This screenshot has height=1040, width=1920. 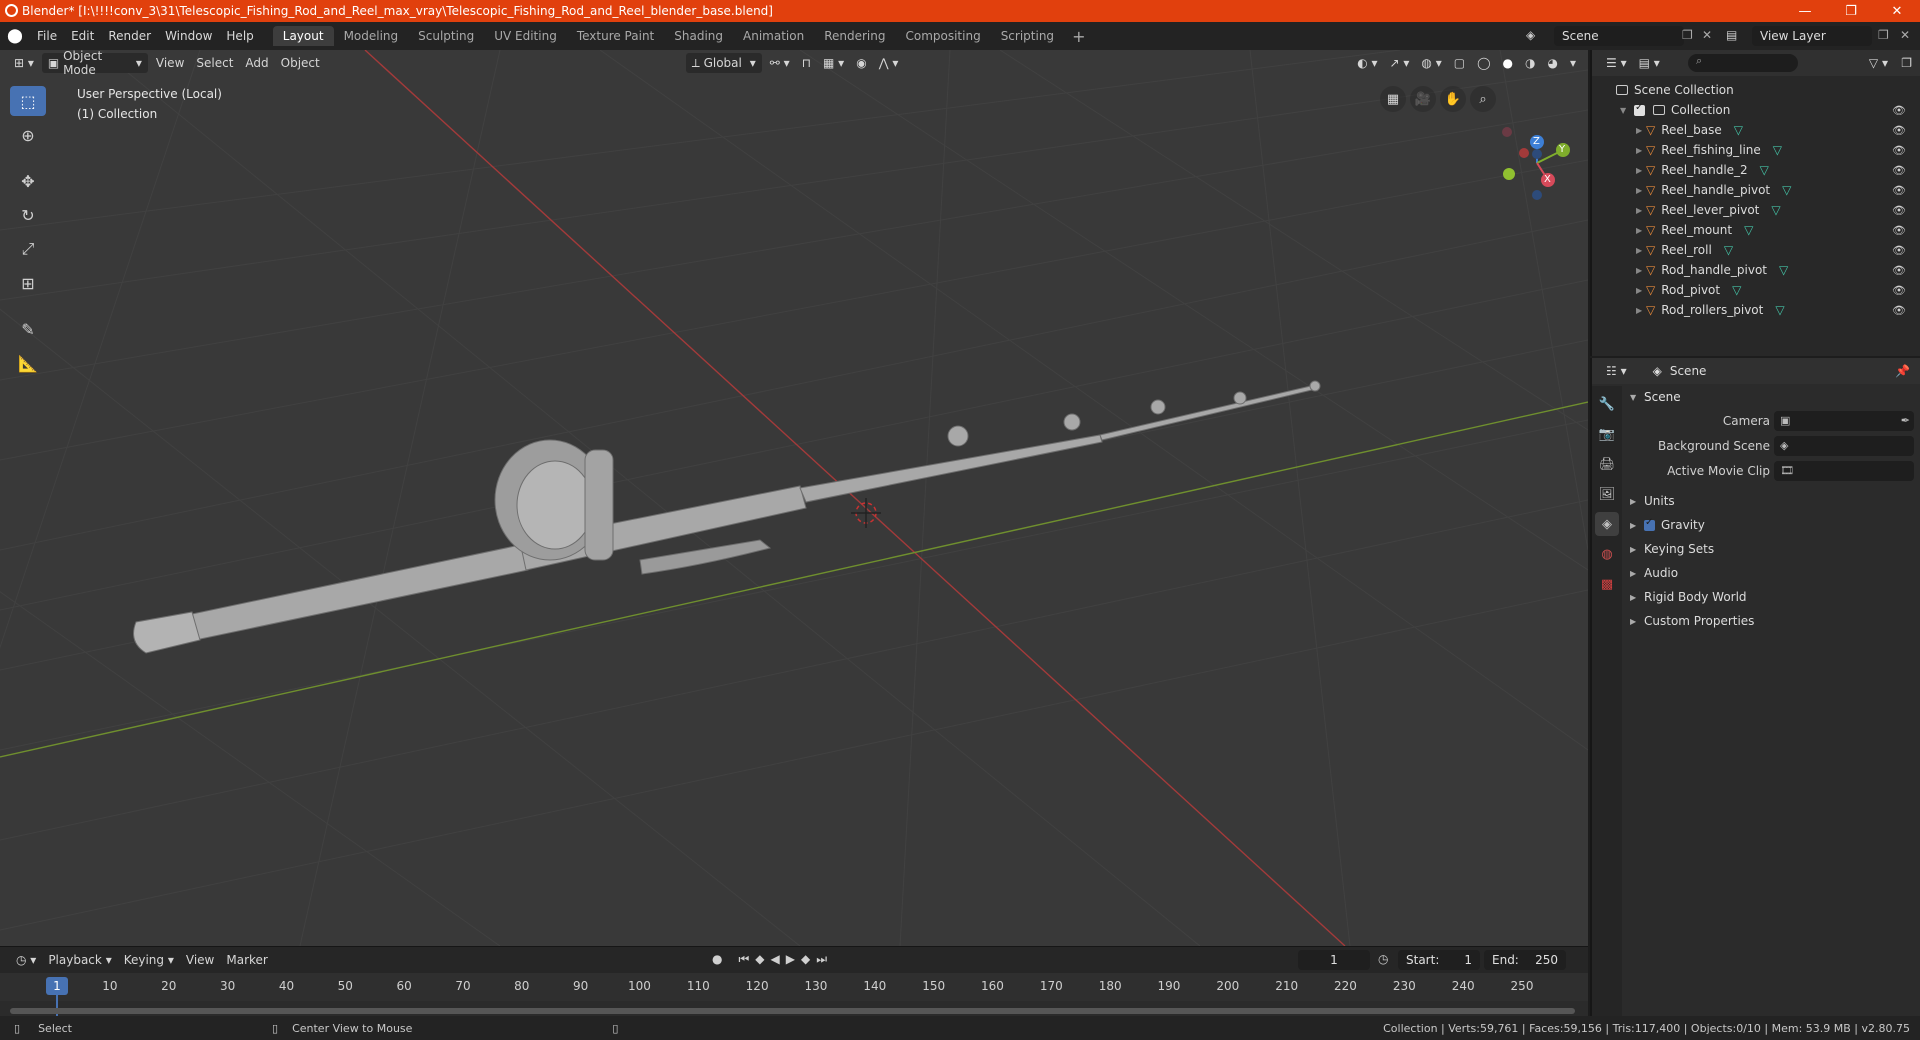 I want to click on tool-tab-icon: 🔧, so click(x=1607, y=404).